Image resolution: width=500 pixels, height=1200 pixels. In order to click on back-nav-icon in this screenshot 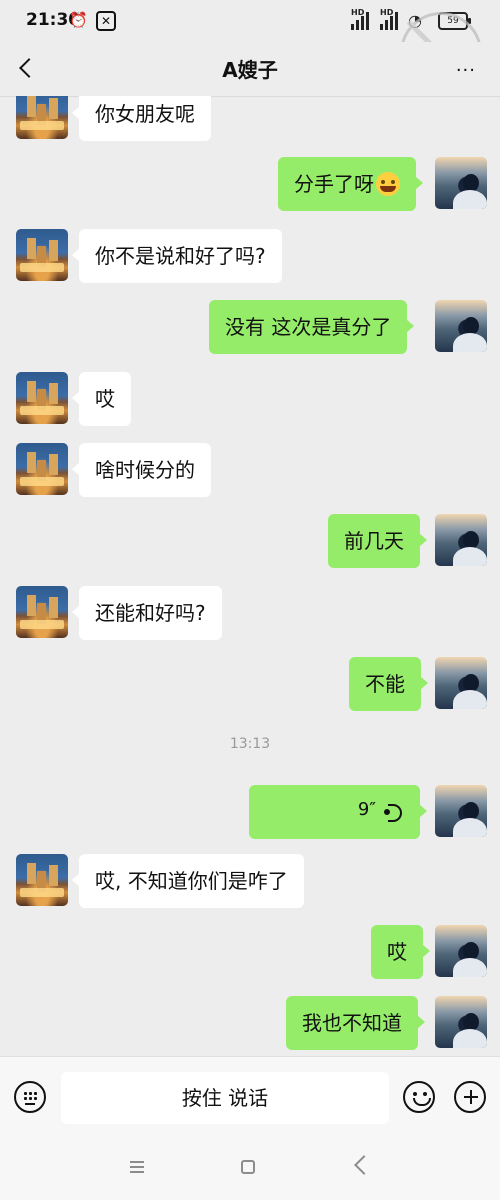, I will do `click(364, 1165)`.